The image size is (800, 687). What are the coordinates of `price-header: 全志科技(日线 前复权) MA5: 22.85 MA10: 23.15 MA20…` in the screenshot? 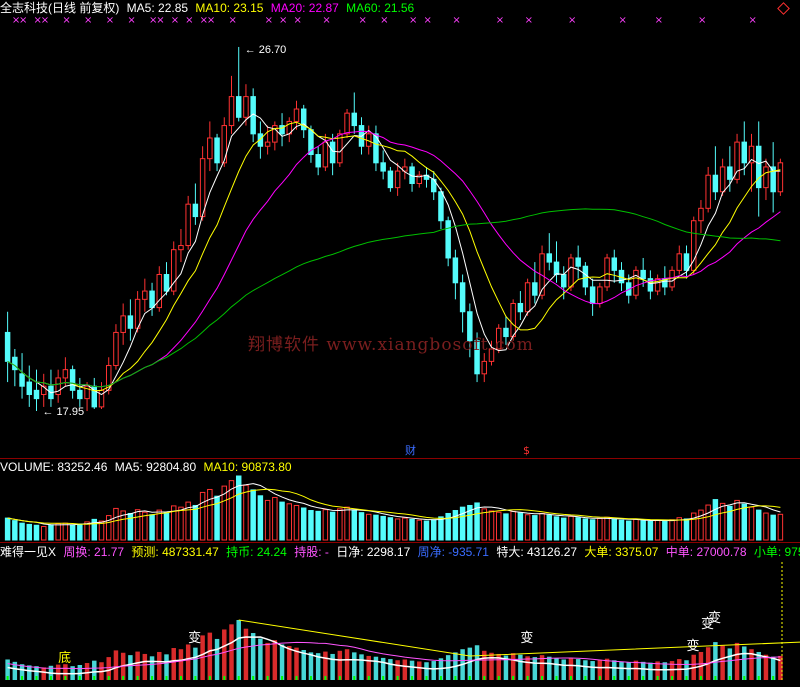 It's located at (209, 8).